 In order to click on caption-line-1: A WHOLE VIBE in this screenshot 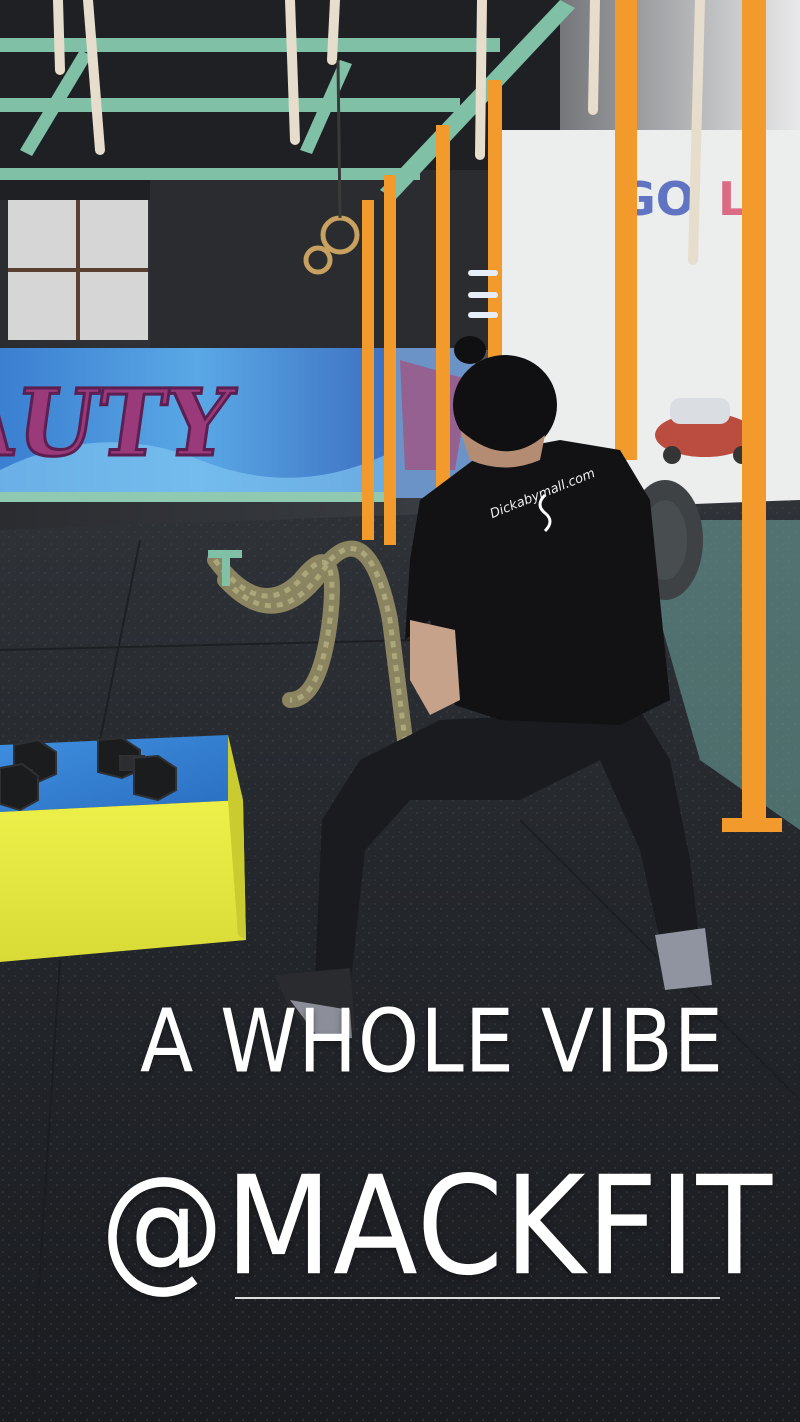, I will do `click(432, 1042)`.